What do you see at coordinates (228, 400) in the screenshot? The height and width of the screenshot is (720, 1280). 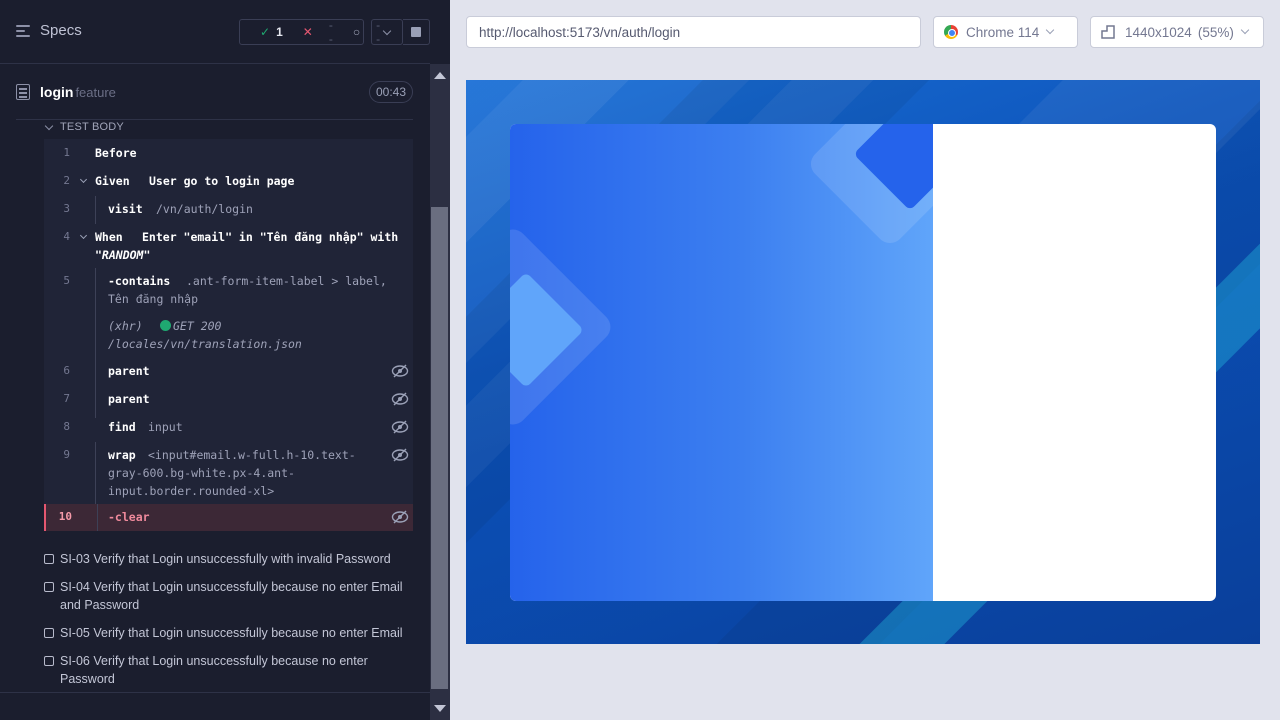 I see `command-row: 7 parent` at bounding box center [228, 400].